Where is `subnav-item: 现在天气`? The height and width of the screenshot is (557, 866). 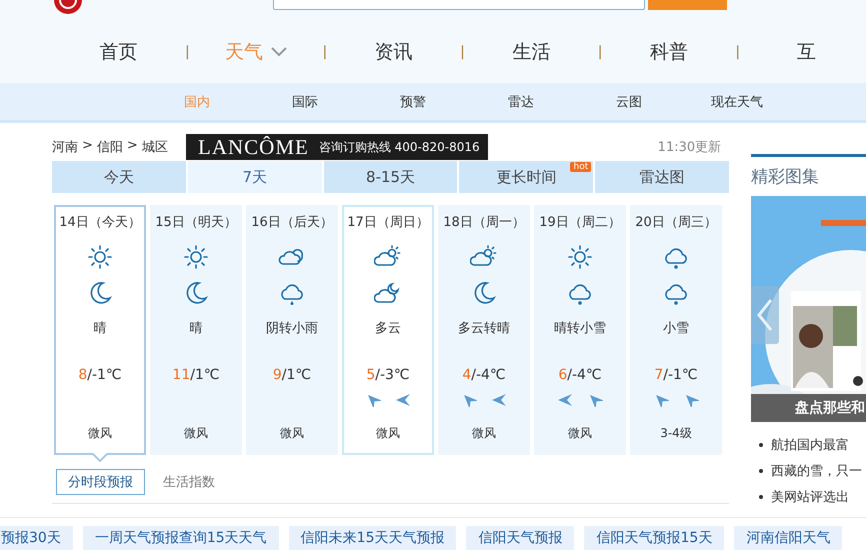
subnav-item: 现在天气 is located at coordinates (737, 101).